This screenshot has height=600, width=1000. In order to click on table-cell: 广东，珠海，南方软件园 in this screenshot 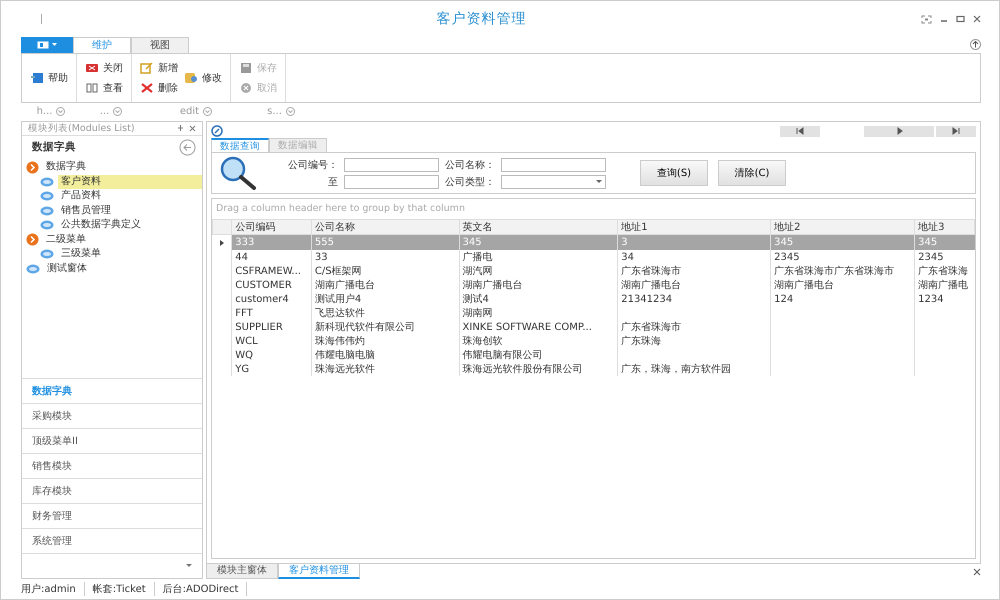, I will do `click(694, 369)`.